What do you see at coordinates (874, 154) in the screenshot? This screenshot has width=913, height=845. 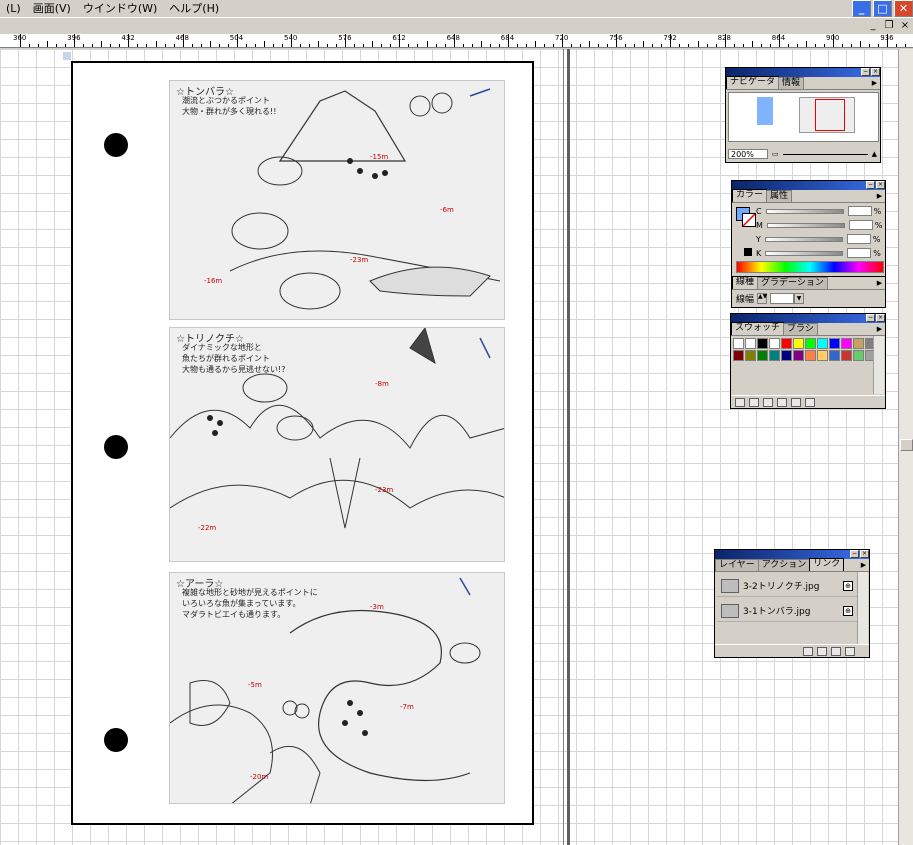 I see `zoom-in-icon: ▲` at bounding box center [874, 154].